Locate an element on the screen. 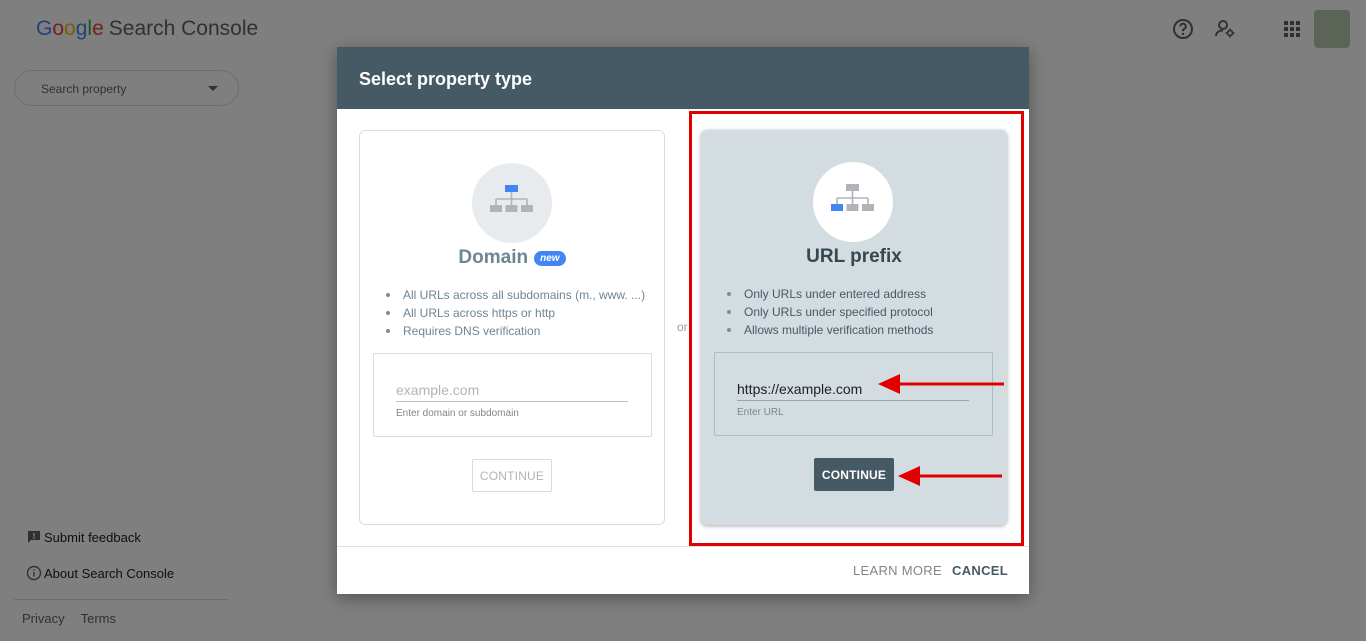  url-prefix-title: URL prefix is located at coordinates (854, 256).